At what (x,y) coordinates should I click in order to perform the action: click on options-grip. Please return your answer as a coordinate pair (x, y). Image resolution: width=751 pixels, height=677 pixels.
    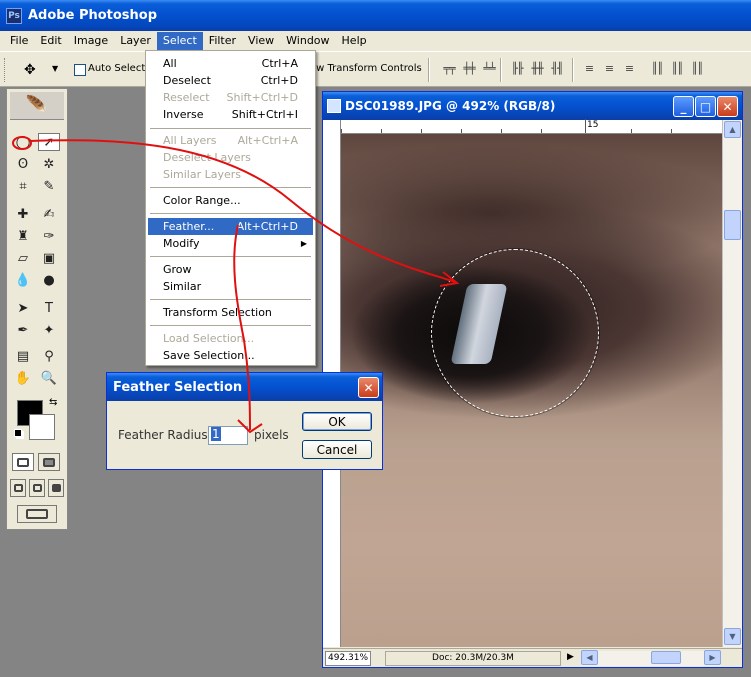
    Looking at the image, I should click on (5, 70).